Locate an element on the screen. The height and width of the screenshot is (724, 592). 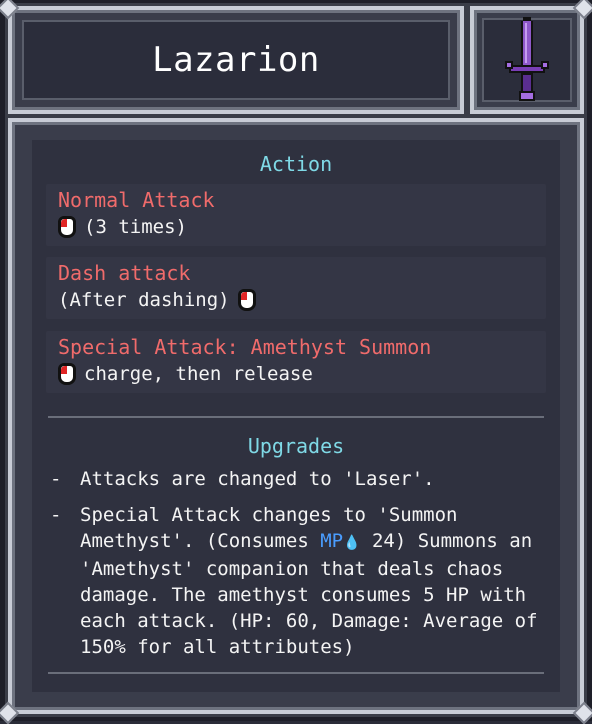
title-panel: Lazarion is located at coordinates (236, 60).